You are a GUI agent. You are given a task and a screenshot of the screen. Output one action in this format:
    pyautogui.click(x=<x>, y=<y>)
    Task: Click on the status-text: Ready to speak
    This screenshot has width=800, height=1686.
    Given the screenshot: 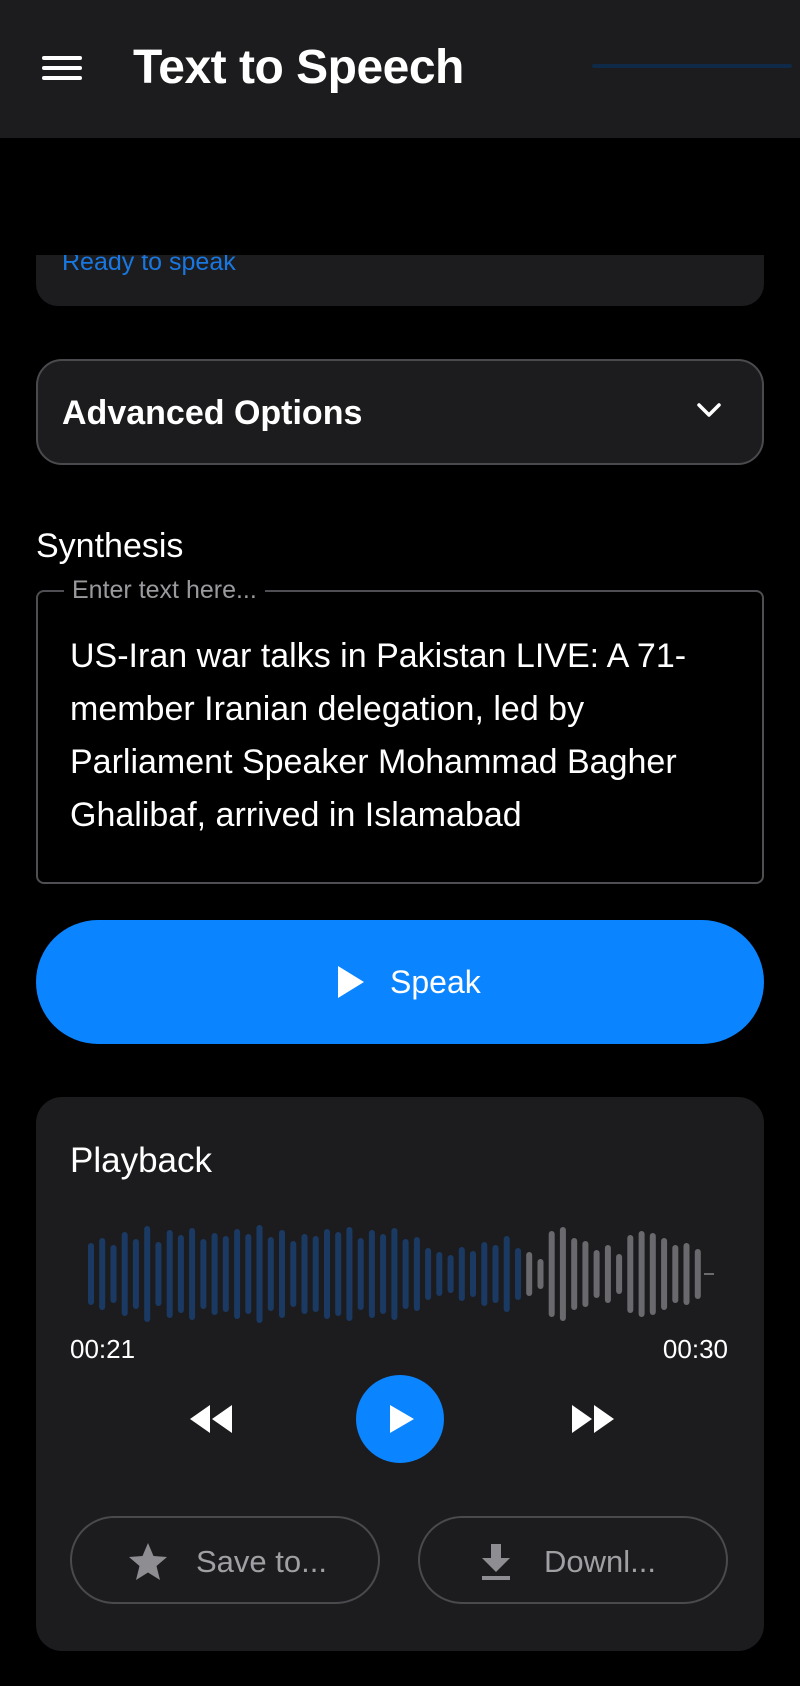 What is the action you would take?
    pyautogui.click(x=149, y=265)
    